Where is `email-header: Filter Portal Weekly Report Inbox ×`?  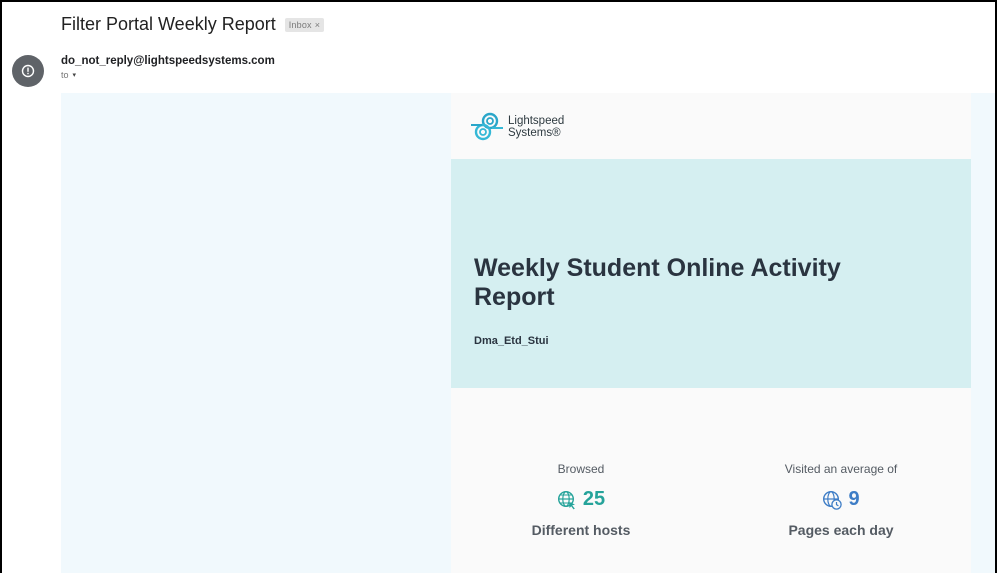 email-header: Filter Portal Weekly Report Inbox × is located at coordinates (193, 24).